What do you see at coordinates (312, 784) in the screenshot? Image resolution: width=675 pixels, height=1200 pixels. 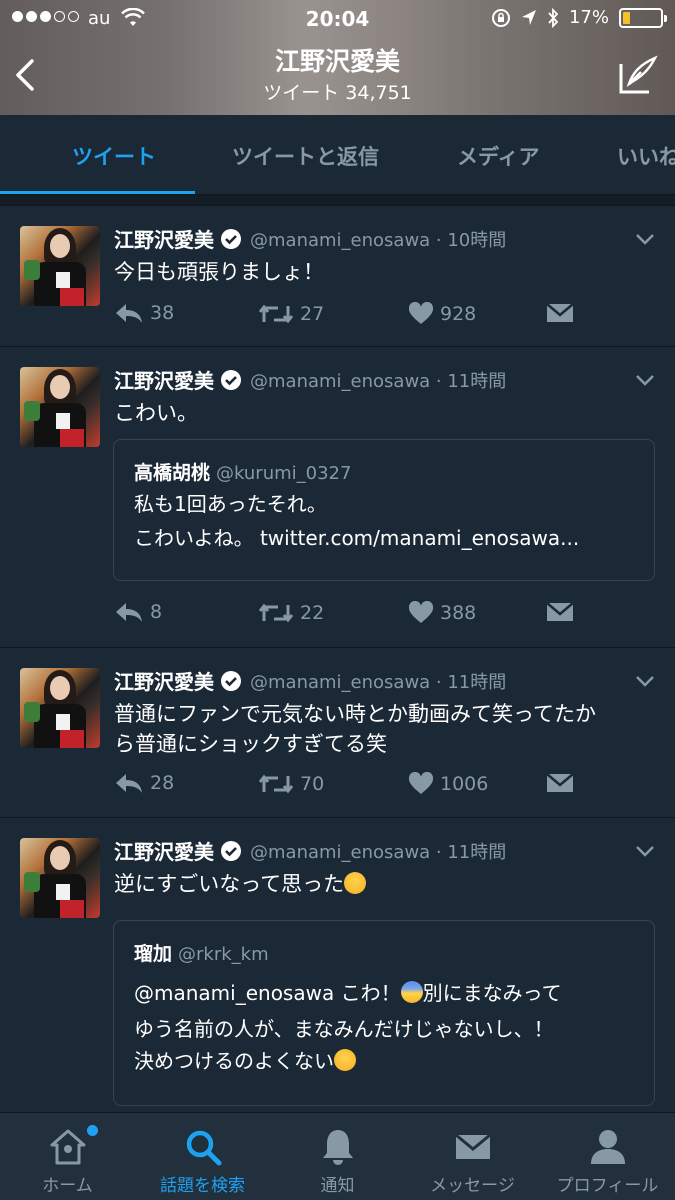 I see `retweet-count: 70` at bounding box center [312, 784].